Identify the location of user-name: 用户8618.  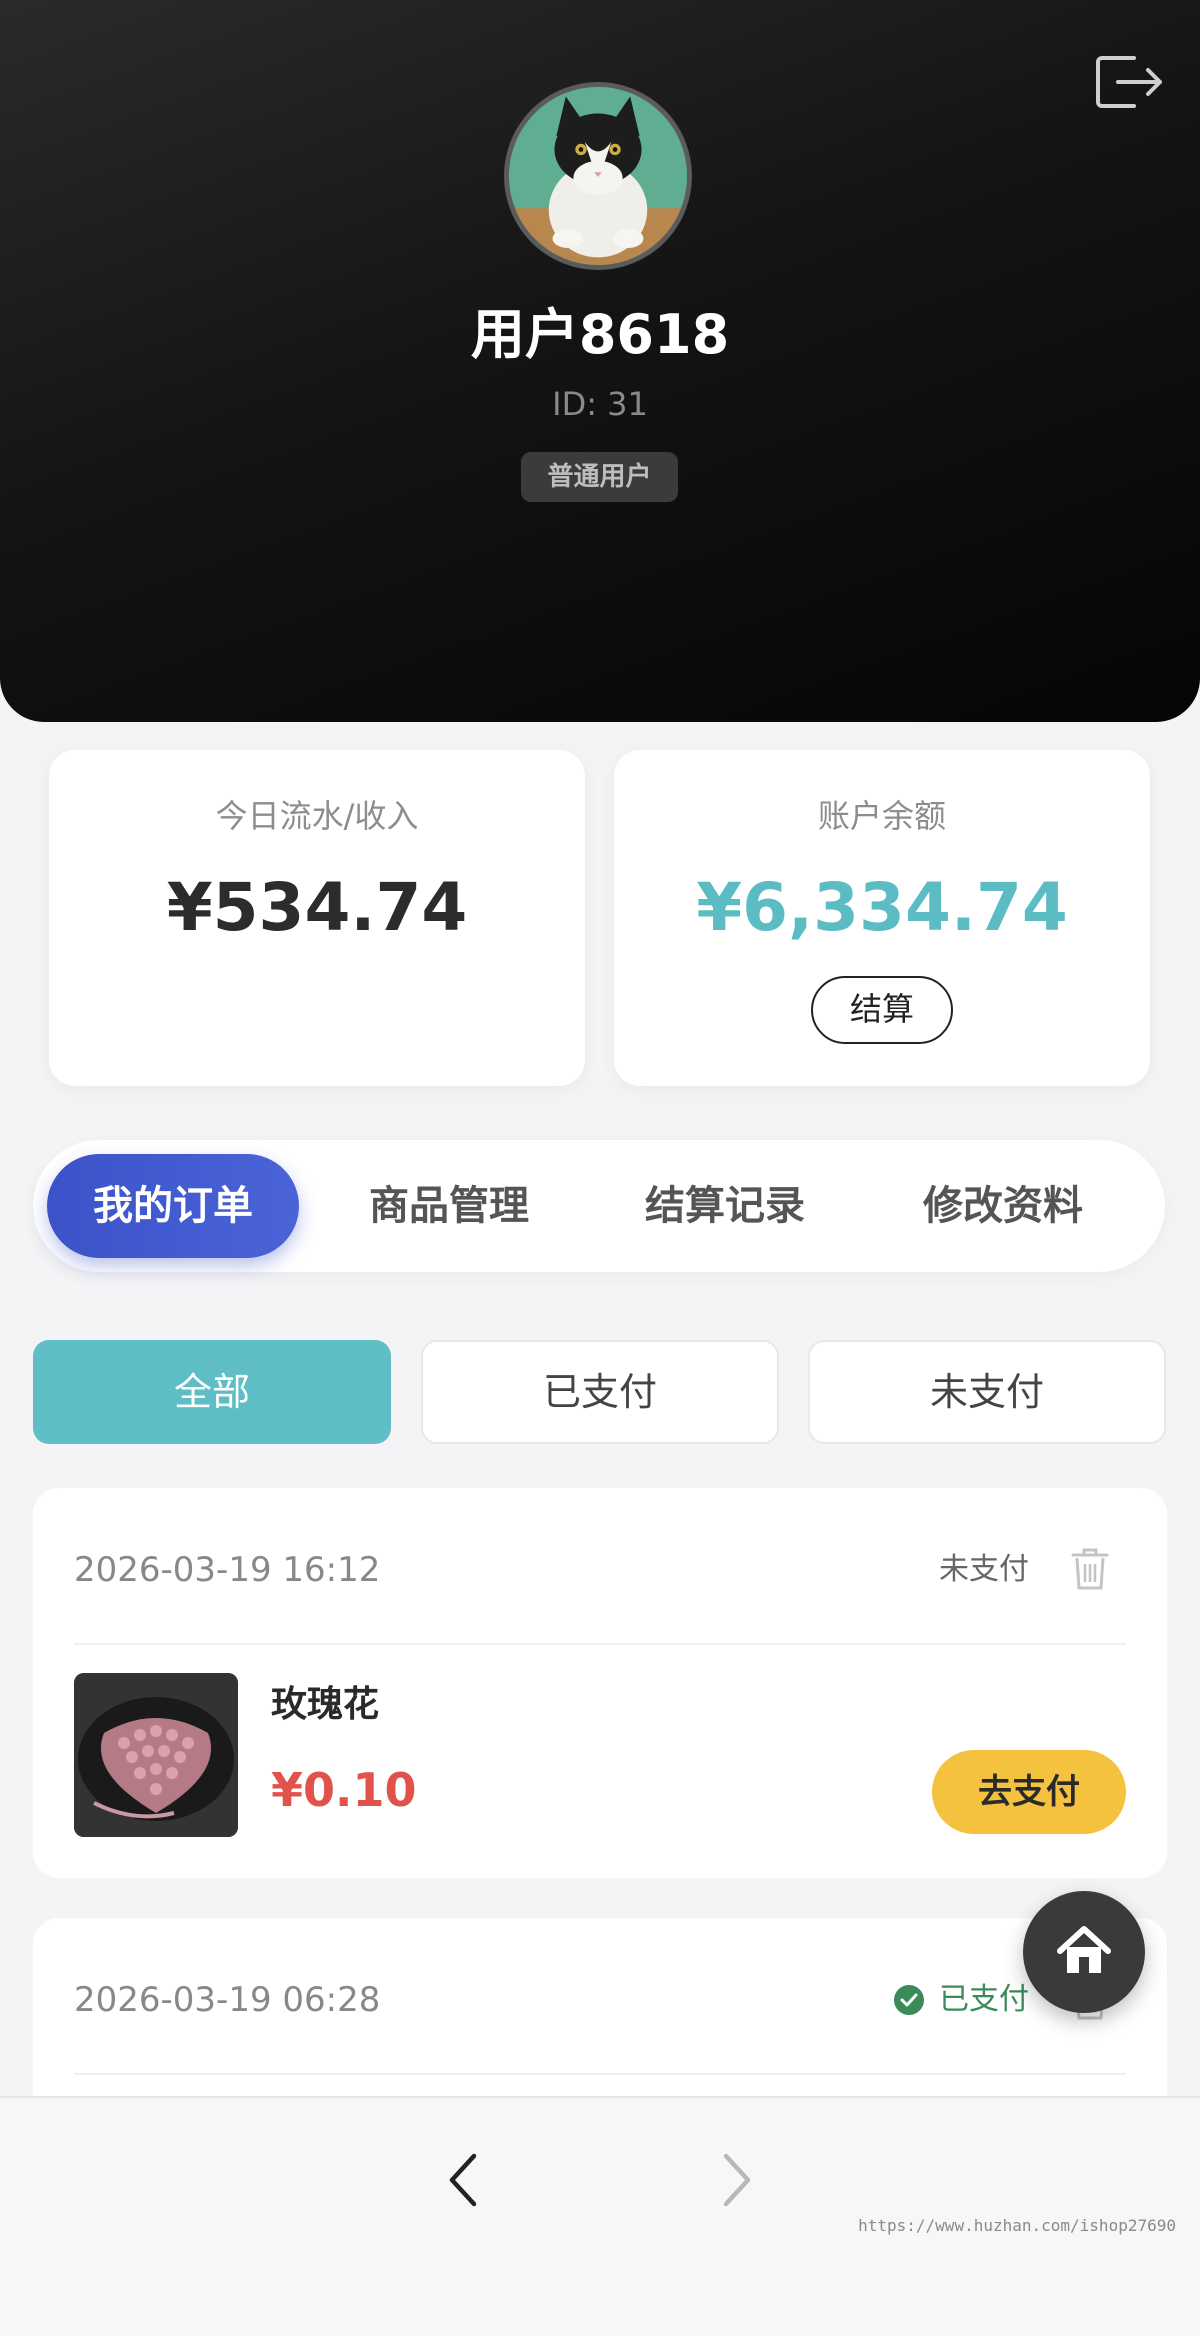
(600, 334).